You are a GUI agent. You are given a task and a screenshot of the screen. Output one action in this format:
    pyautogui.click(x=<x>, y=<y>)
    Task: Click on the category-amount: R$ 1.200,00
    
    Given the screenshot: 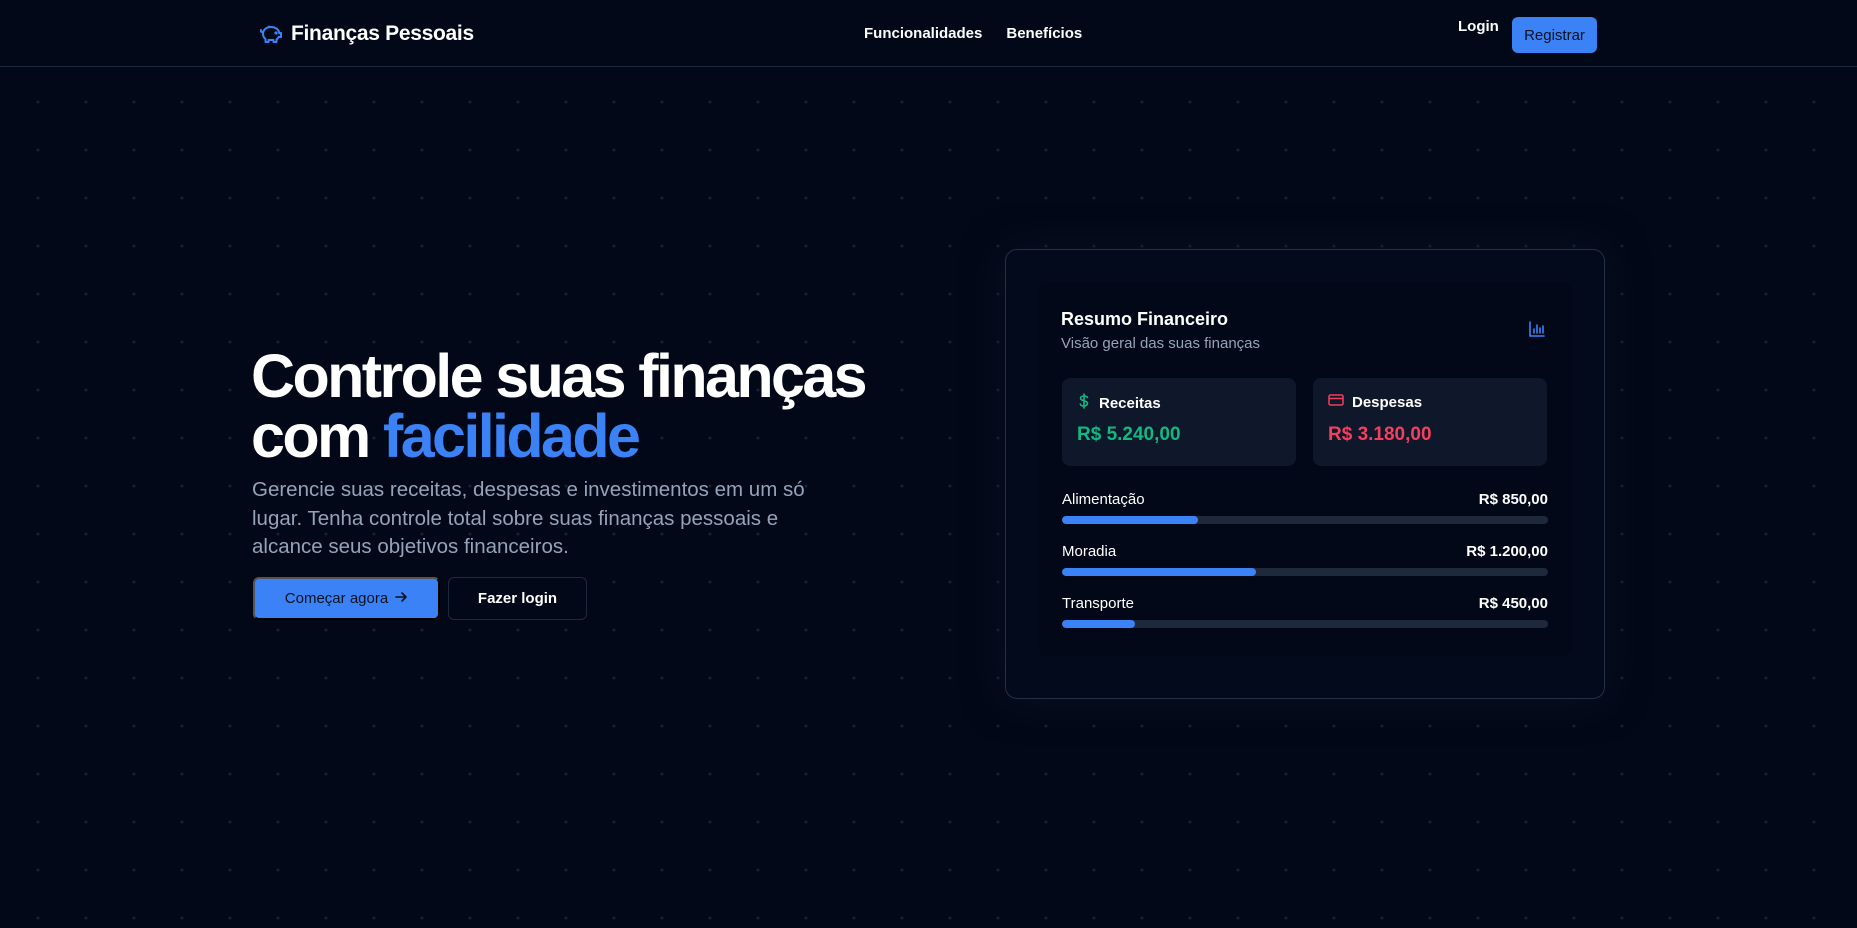 What is the action you would take?
    pyautogui.click(x=1507, y=551)
    